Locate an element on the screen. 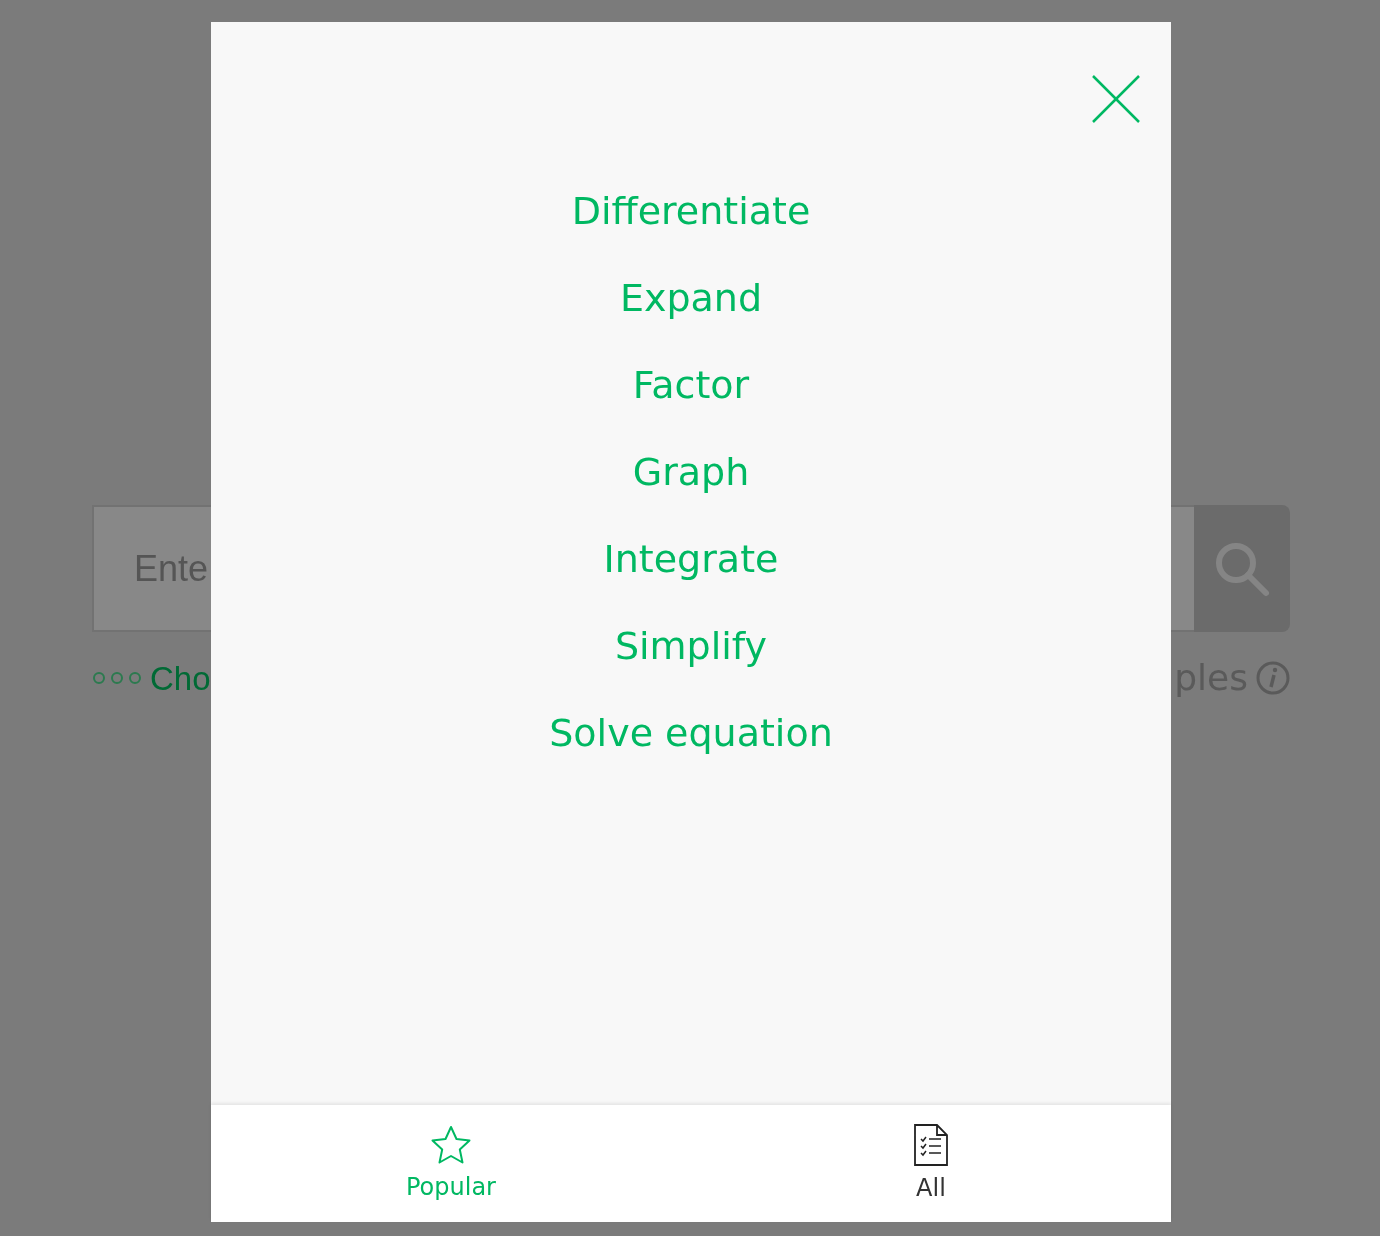  close-icon is located at coordinates (1116, 99).